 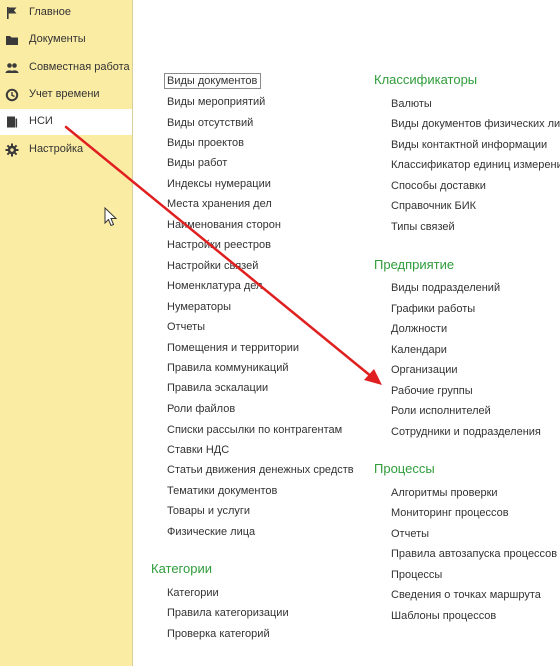 I want to click on mouse-cursor-icon, so click(x=111, y=217).